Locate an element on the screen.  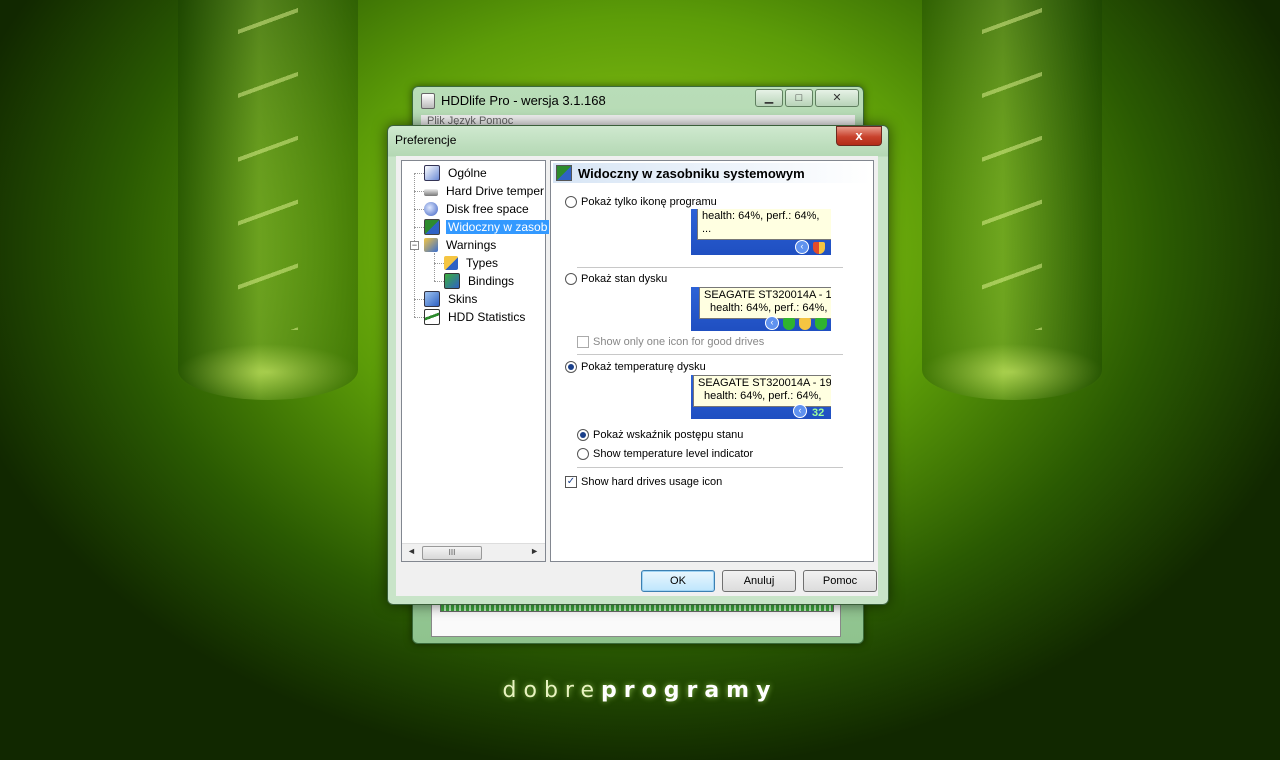
close-icon: ✕ is located at coordinates (837, 98).